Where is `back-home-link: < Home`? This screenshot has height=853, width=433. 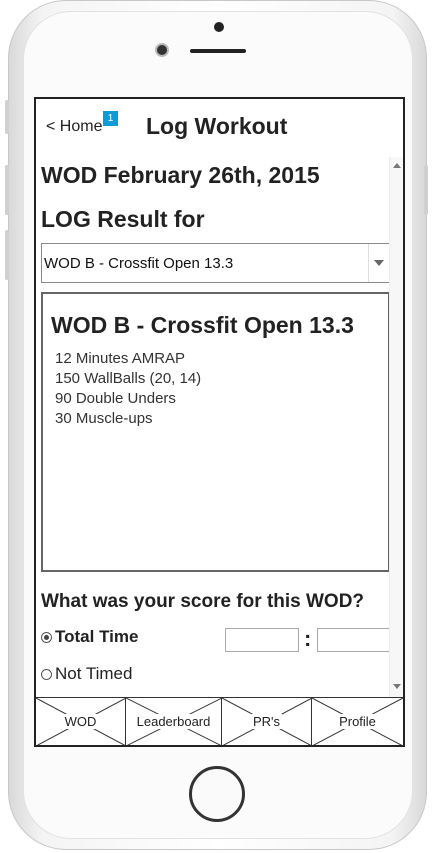 back-home-link: < Home is located at coordinates (74, 127).